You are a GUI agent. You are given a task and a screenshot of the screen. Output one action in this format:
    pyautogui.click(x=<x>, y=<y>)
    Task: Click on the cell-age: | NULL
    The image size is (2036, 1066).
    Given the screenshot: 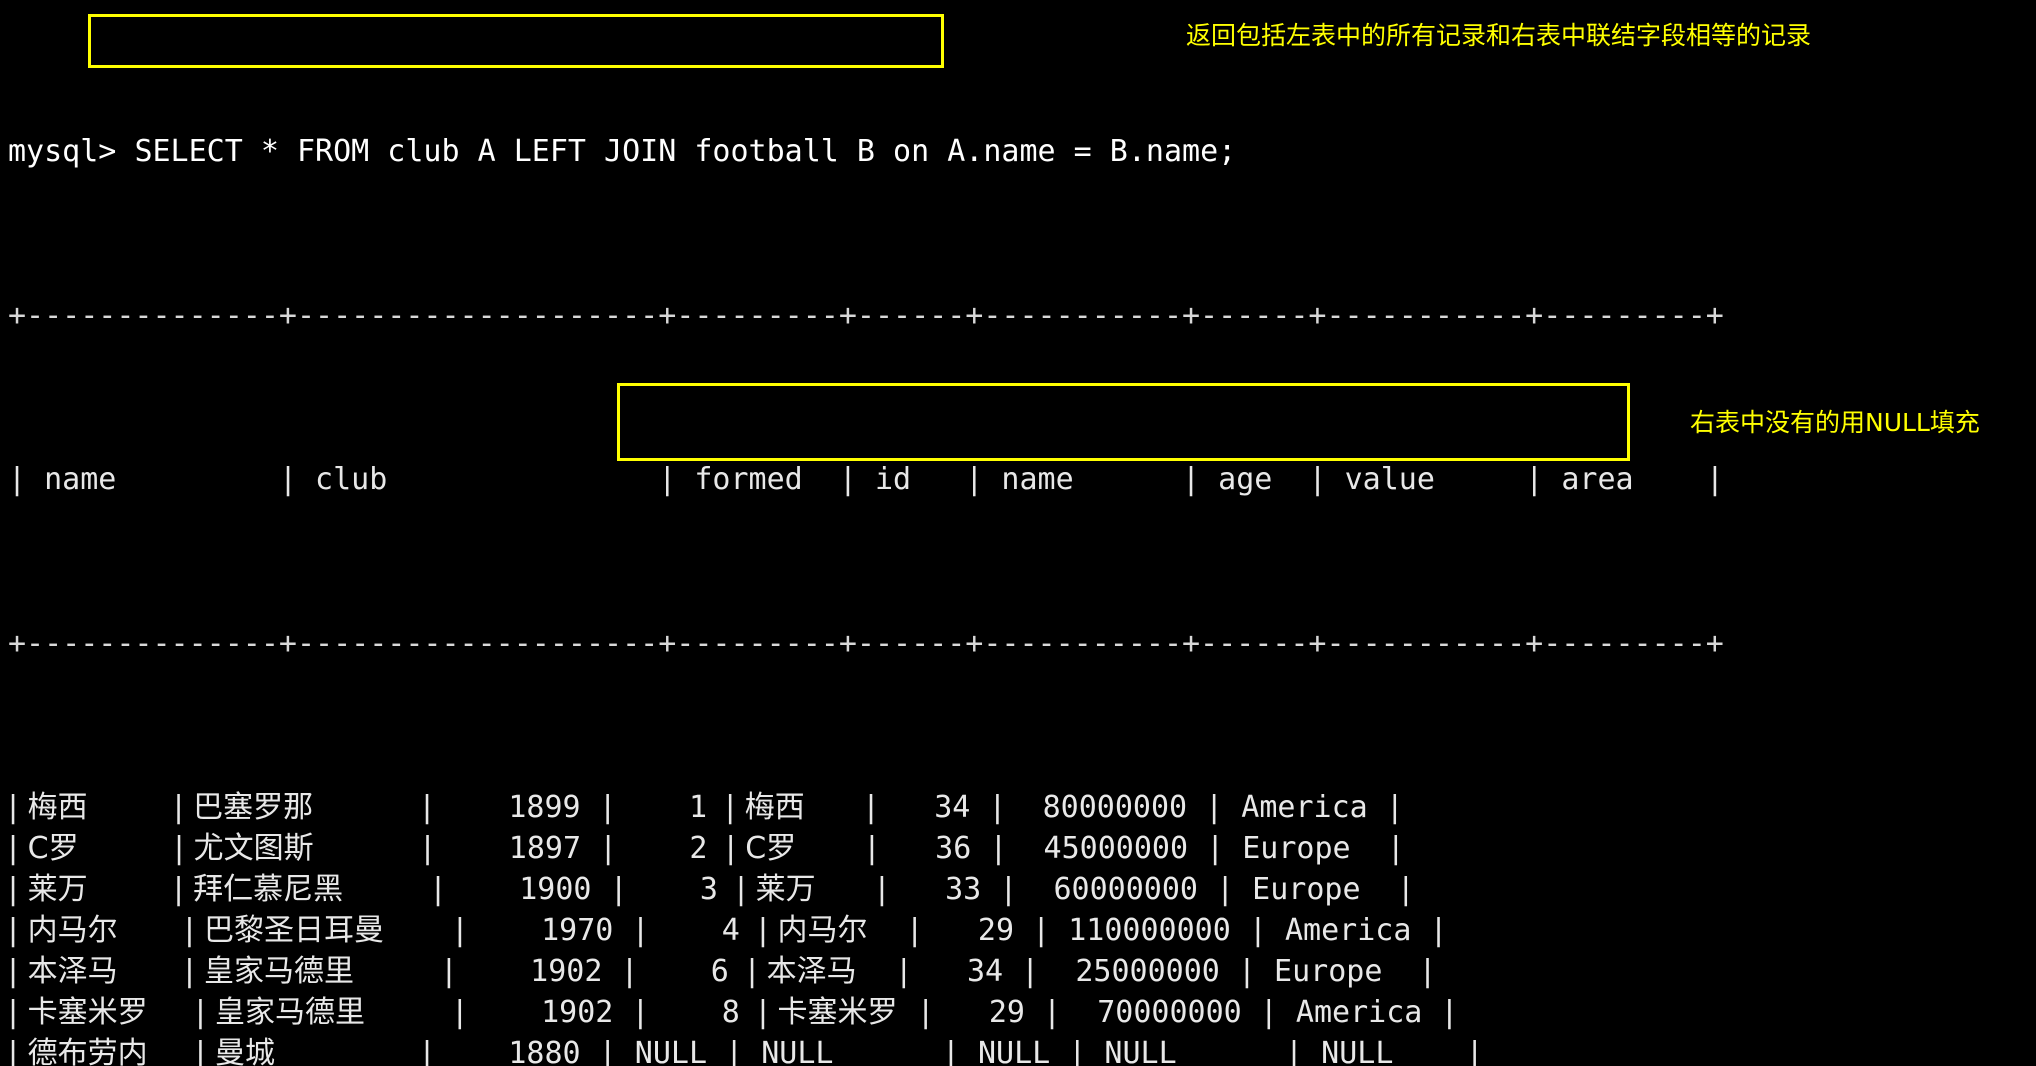 What is the action you would take?
    pyautogui.click(x=1005, y=1051)
    